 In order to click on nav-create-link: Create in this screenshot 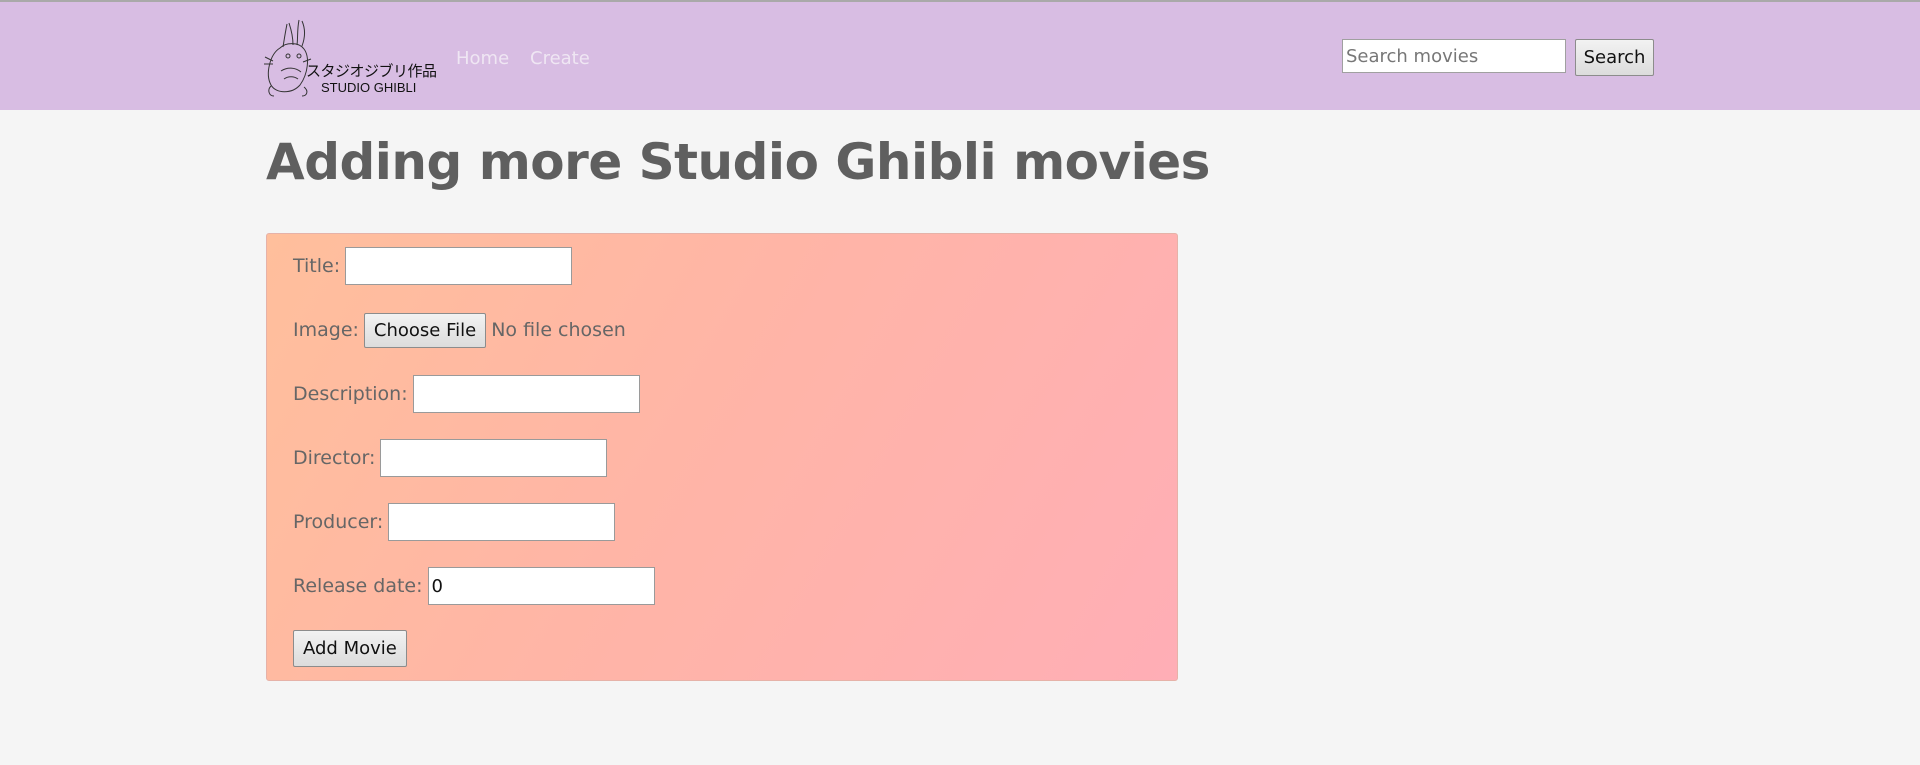, I will do `click(560, 58)`.